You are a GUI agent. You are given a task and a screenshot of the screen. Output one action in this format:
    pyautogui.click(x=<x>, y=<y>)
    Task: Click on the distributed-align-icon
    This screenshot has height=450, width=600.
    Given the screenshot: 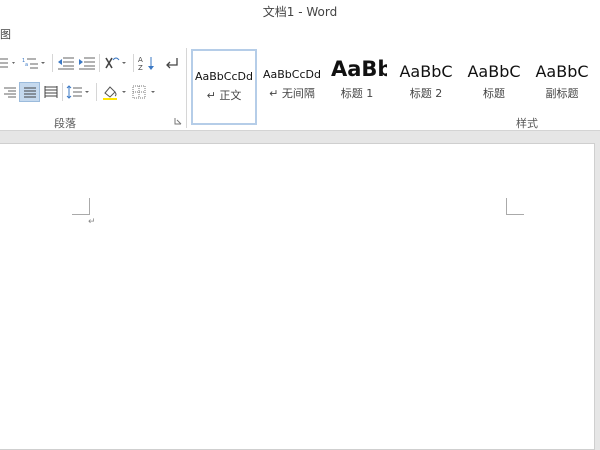 What is the action you would take?
    pyautogui.click(x=50, y=92)
    